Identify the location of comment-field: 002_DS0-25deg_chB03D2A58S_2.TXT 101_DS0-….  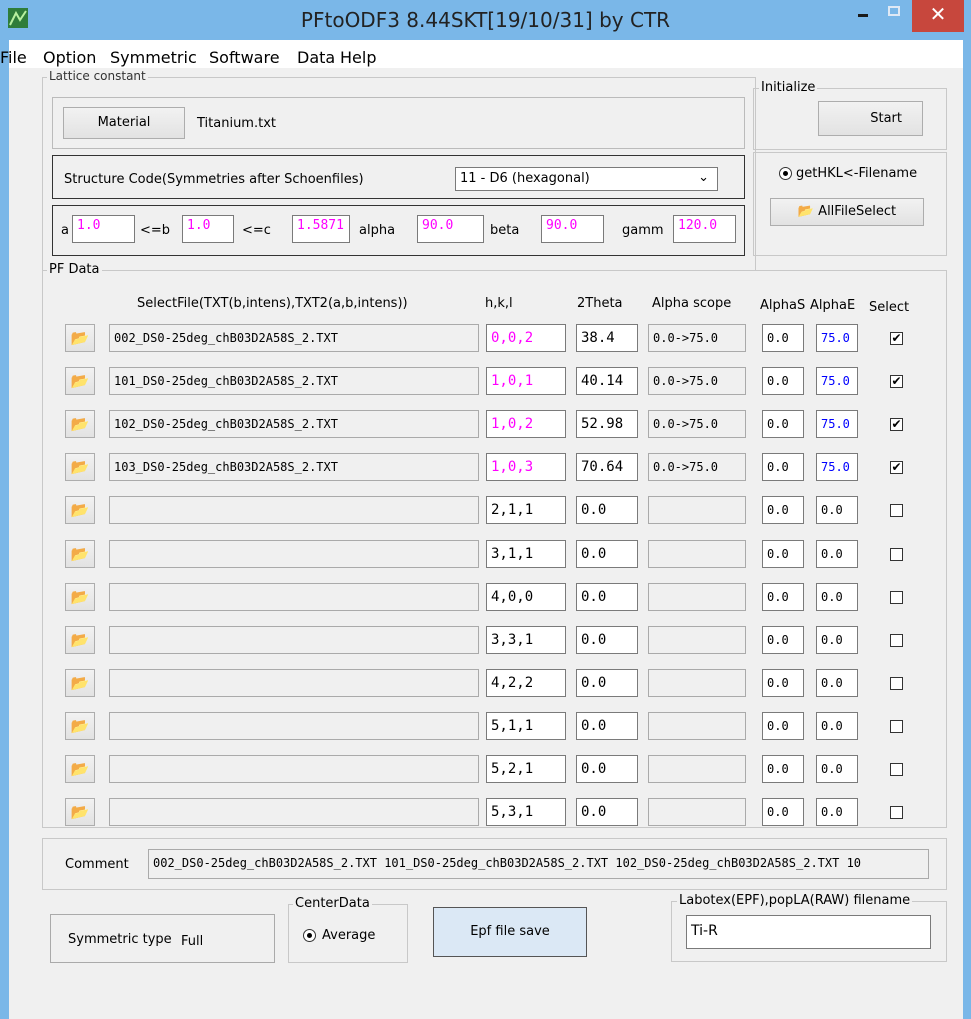
(538, 864).